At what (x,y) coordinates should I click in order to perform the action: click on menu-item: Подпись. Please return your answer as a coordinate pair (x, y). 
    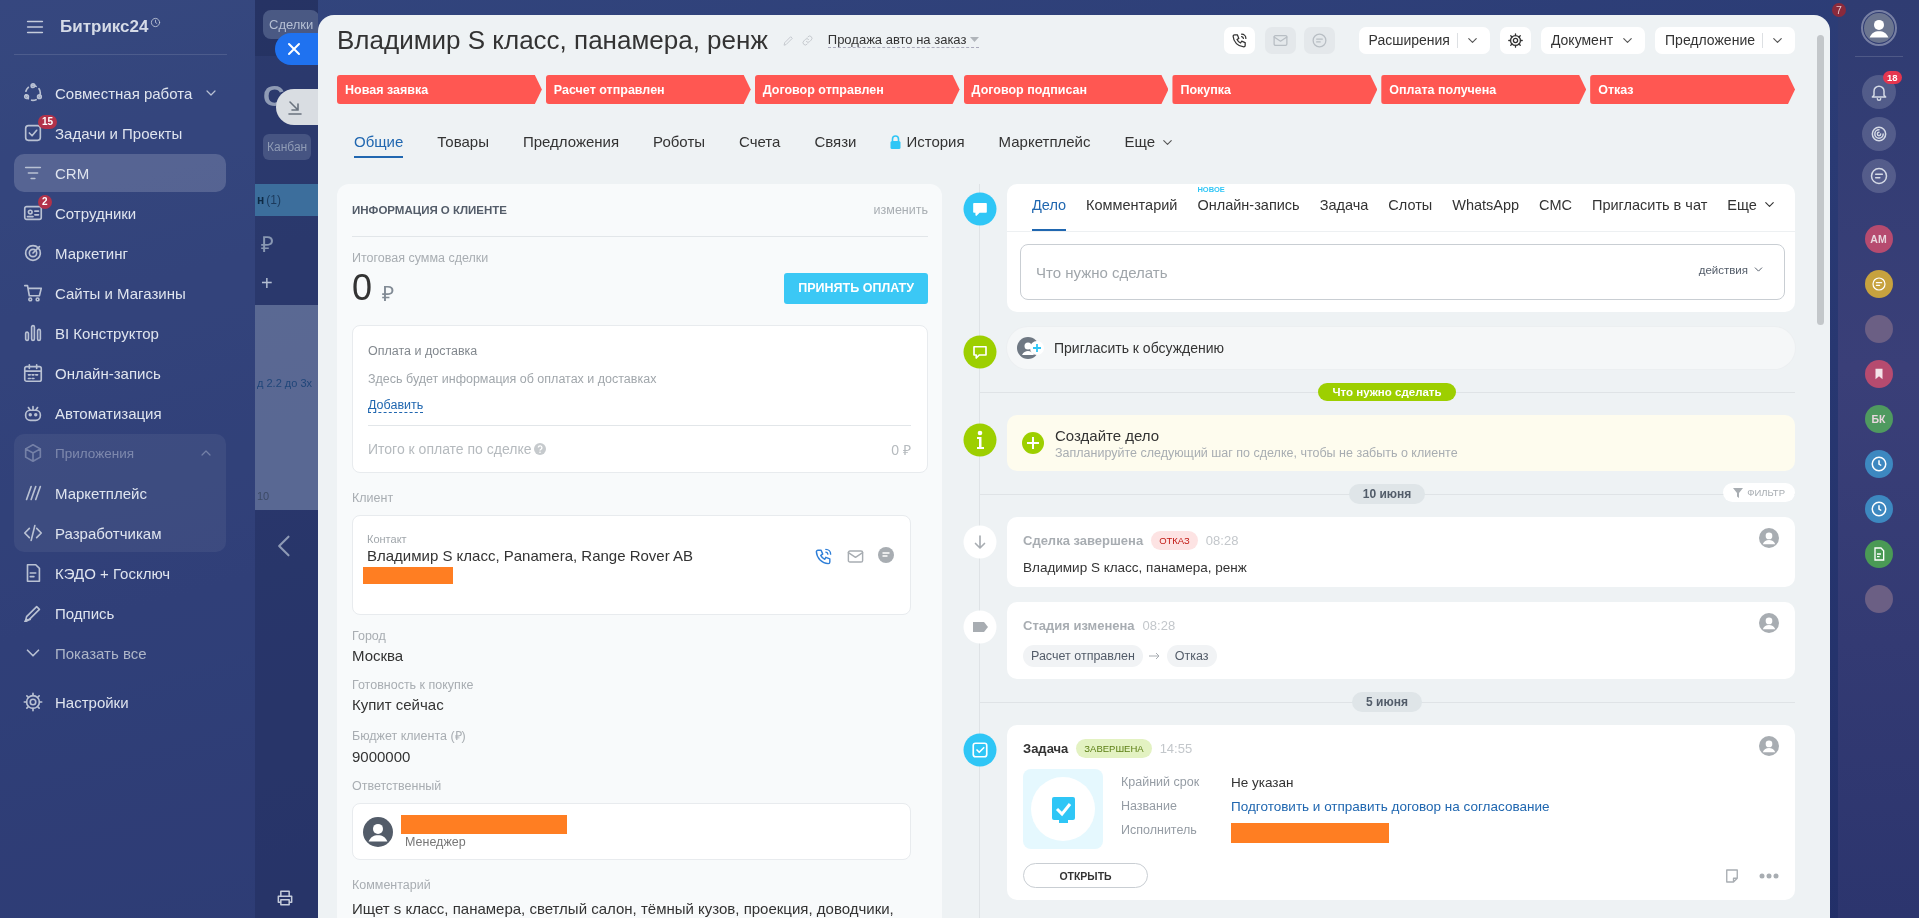
    Looking at the image, I should click on (120, 613).